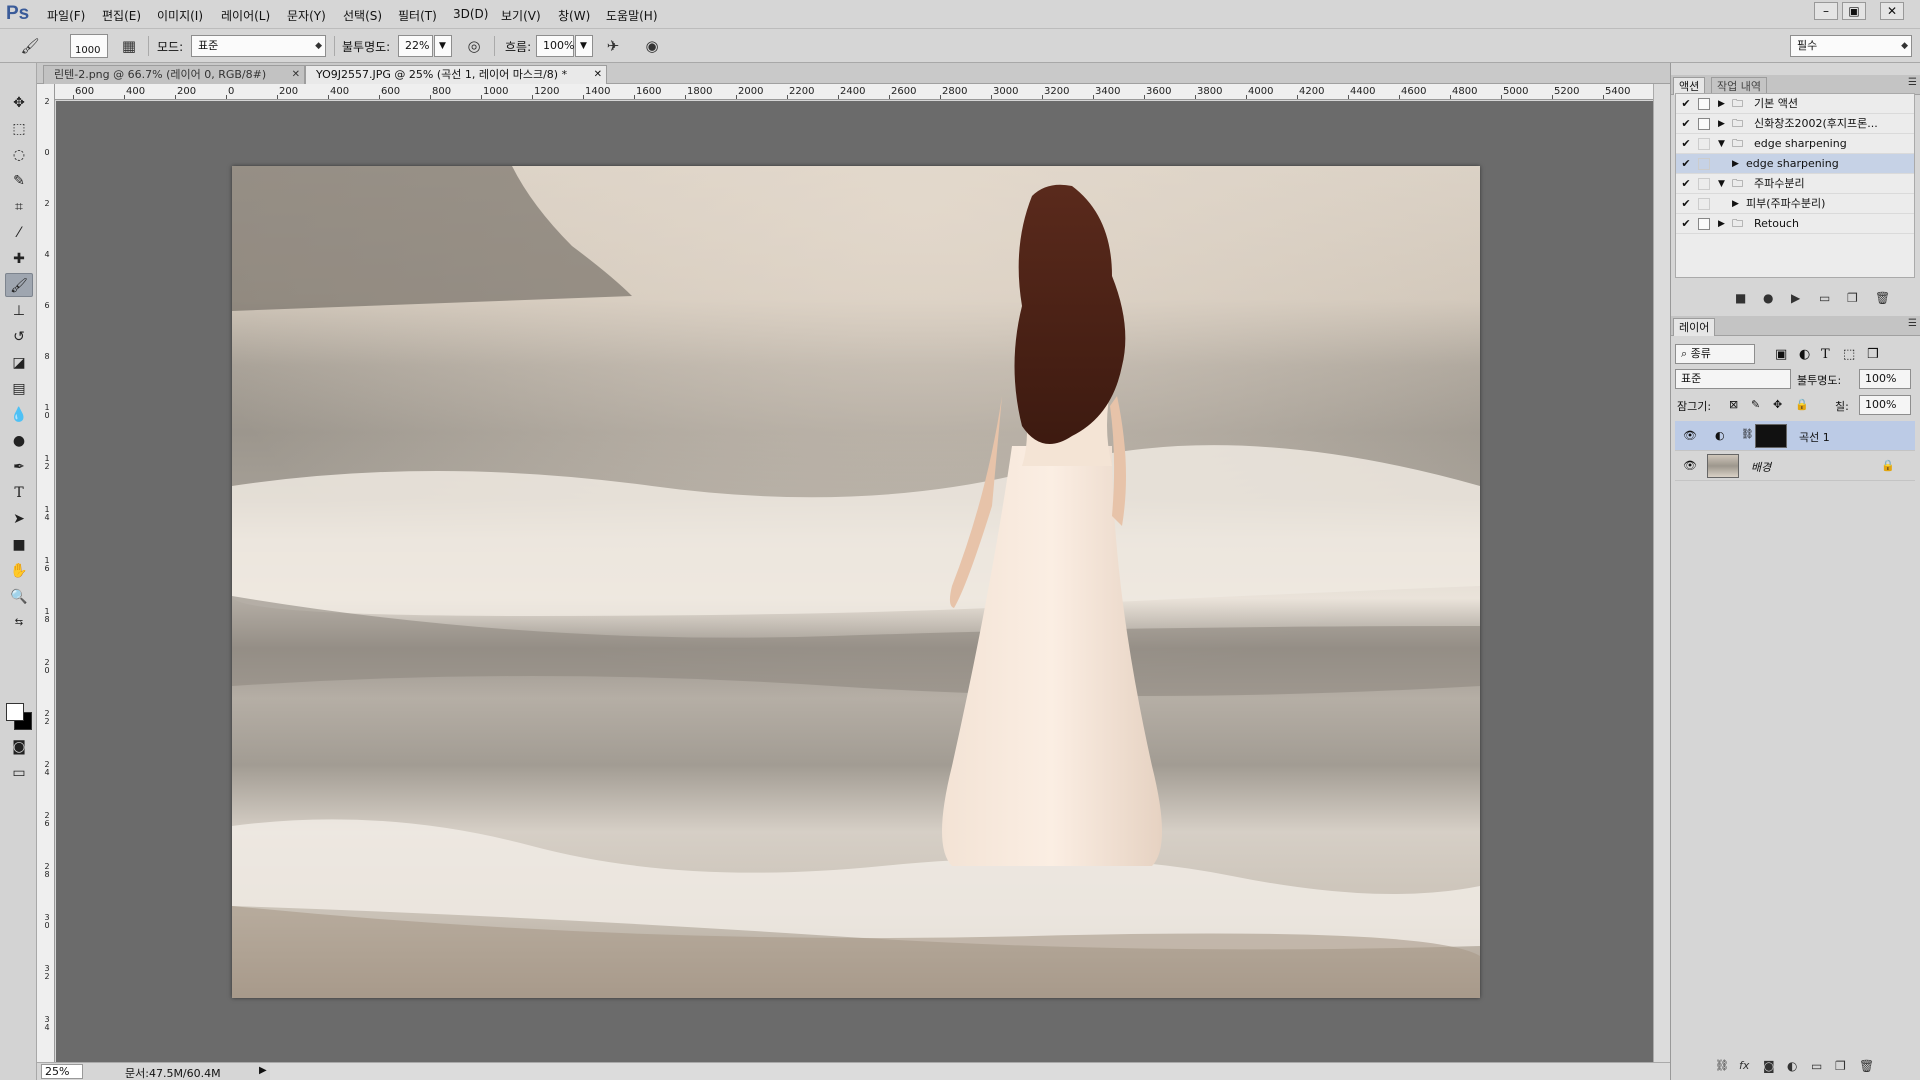 The width and height of the screenshot is (1920, 1080). I want to click on path-select-tool-icon: ➤, so click(19, 519).